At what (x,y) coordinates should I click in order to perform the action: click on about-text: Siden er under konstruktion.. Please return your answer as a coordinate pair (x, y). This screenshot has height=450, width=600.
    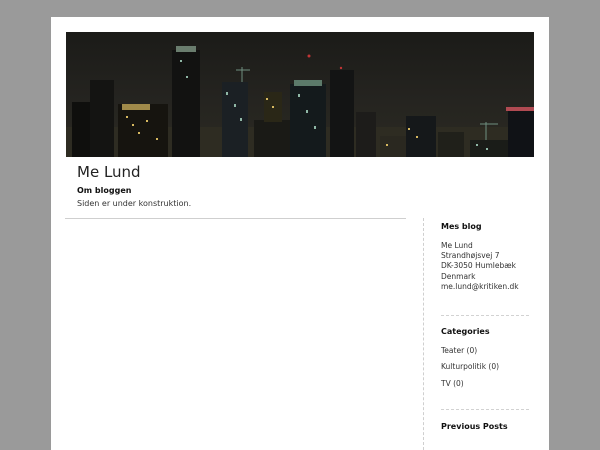
    Looking at the image, I should click on (134, 203).